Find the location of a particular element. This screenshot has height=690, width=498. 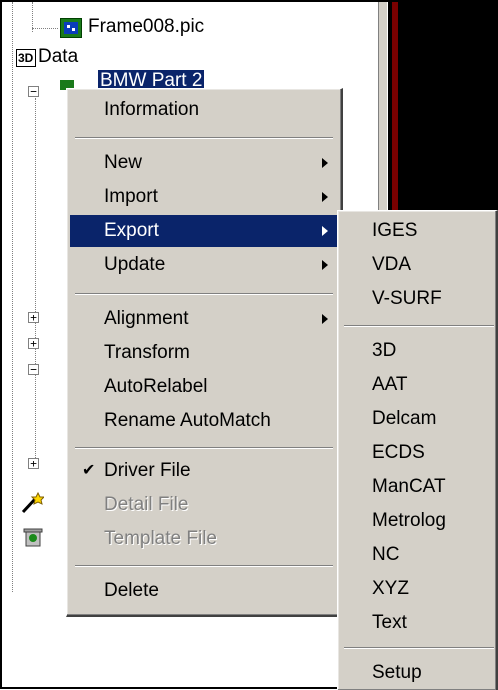

menu-item-transform: Transform is located at coordinates (204, 353).